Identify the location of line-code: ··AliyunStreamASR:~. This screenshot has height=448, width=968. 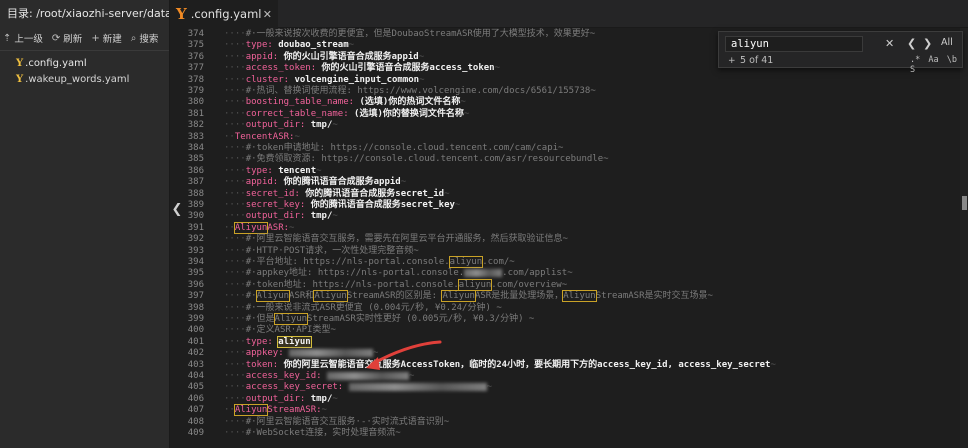
(275, 410).